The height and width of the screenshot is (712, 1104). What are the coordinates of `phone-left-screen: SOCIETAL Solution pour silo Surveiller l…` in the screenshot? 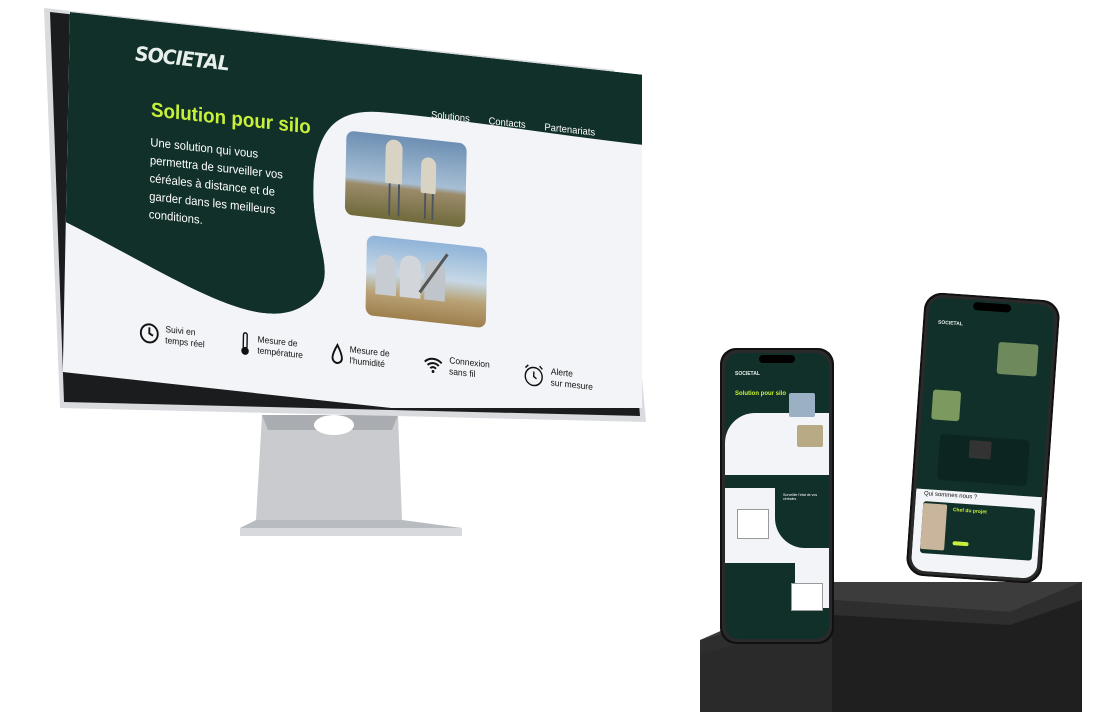 It's located at (777, 496).